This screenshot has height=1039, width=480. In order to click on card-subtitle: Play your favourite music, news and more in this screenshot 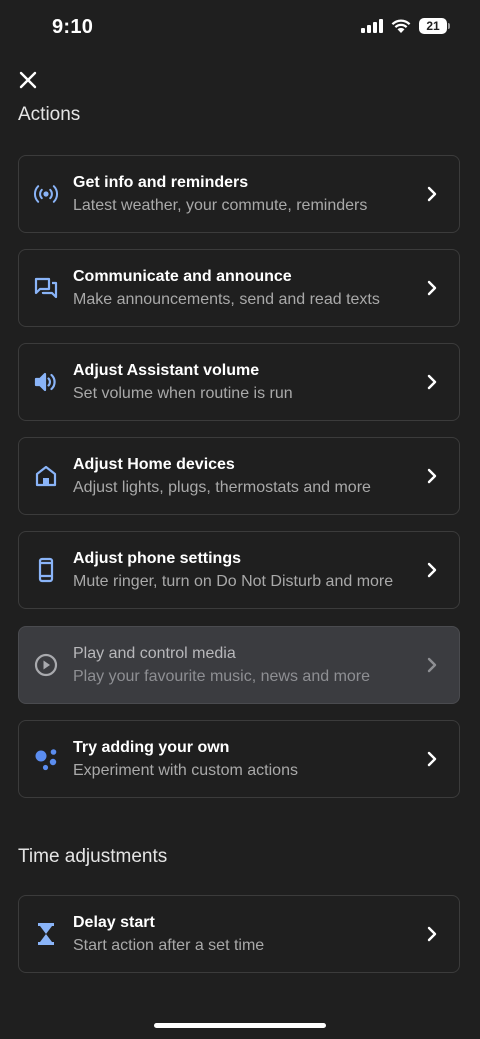, I will do `click(222, 676)`.